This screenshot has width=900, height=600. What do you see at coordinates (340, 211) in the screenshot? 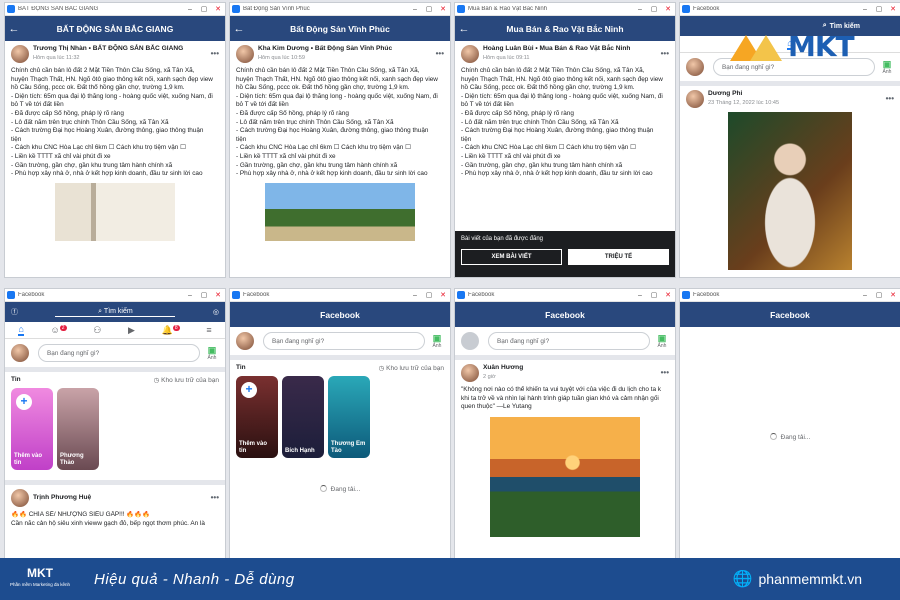
I see `post-image-landscape` at bounding box center [340, 211].